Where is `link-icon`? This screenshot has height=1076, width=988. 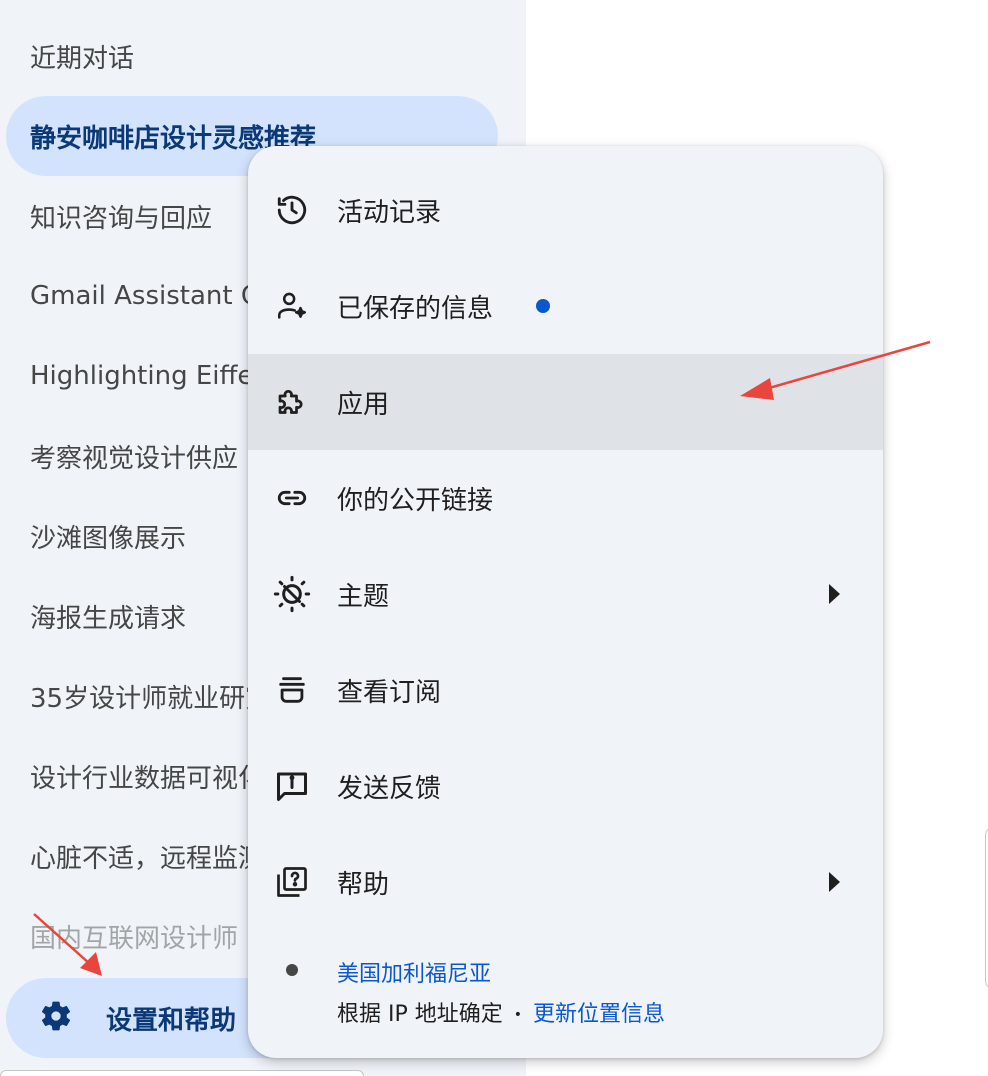
link-icon is located at coordinates (292, 498).